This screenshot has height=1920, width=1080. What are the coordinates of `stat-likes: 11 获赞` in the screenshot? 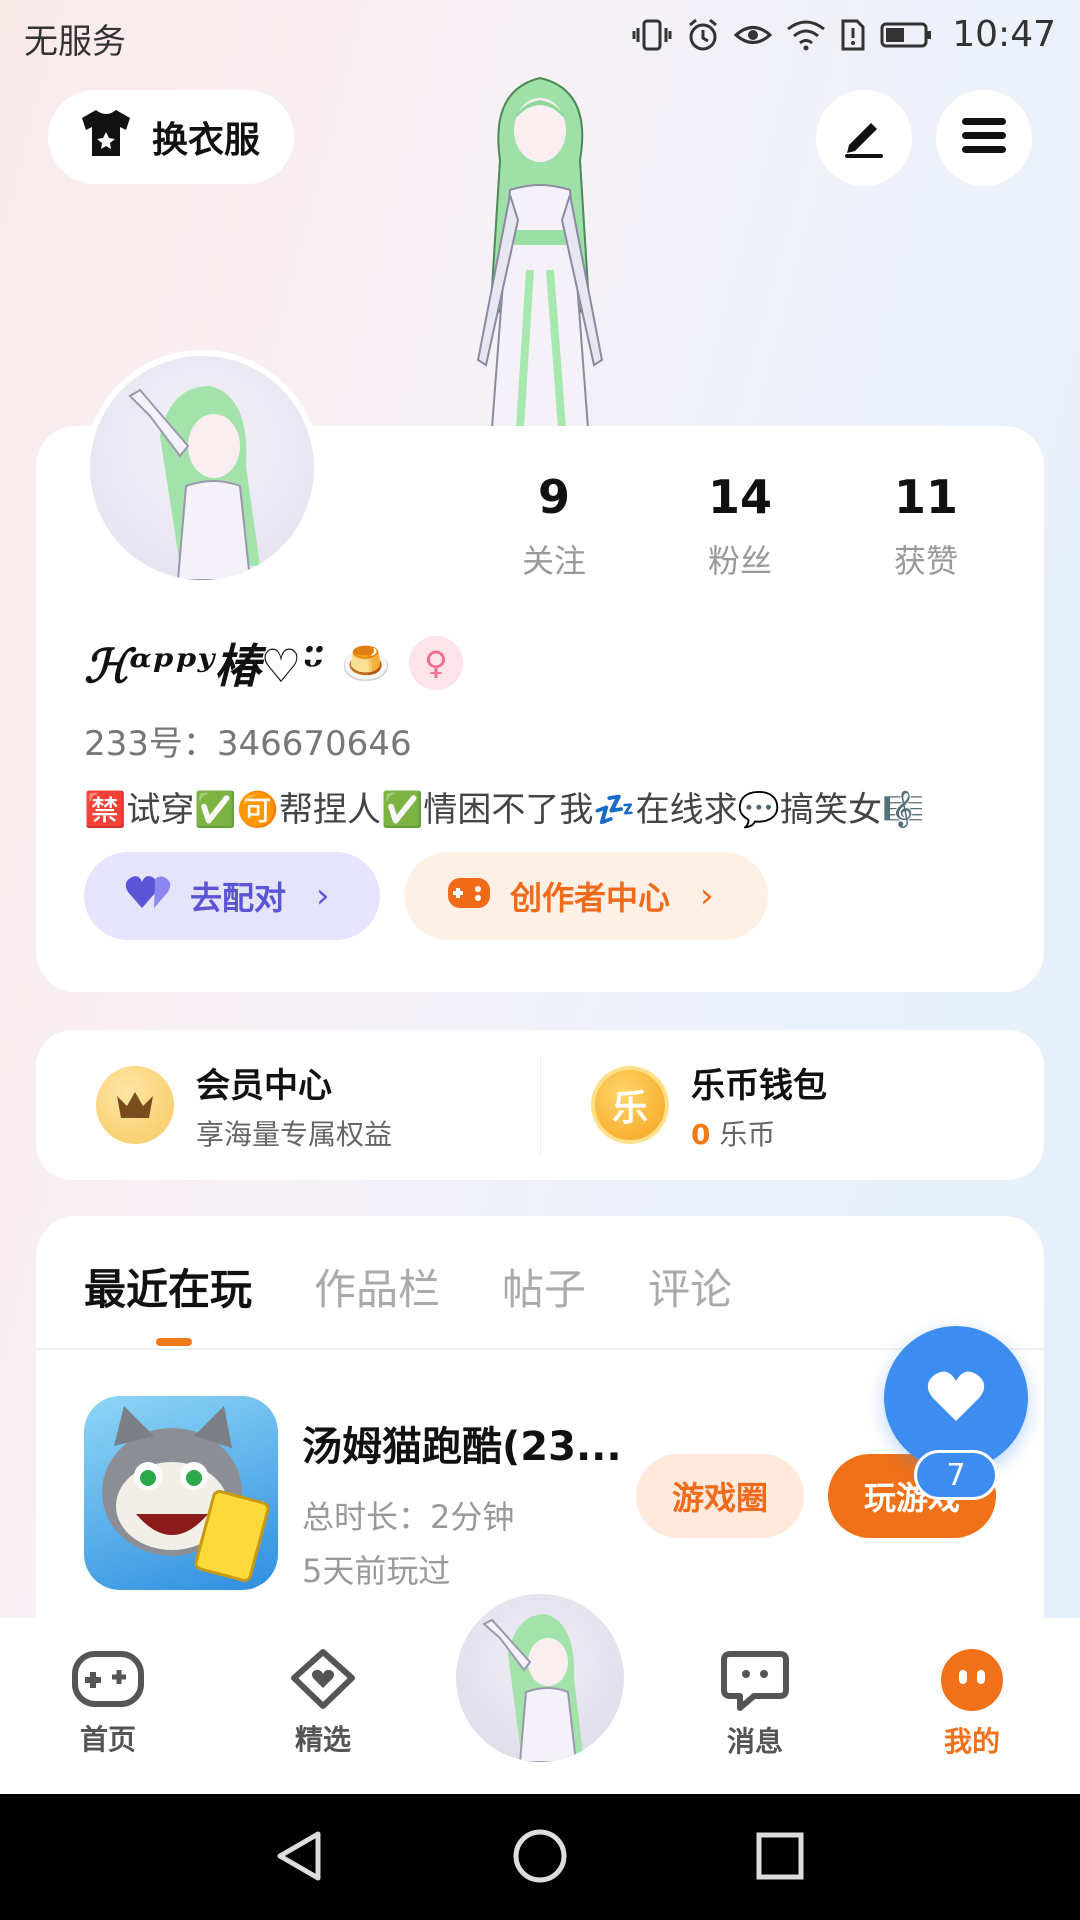 It's located at (926, 526).